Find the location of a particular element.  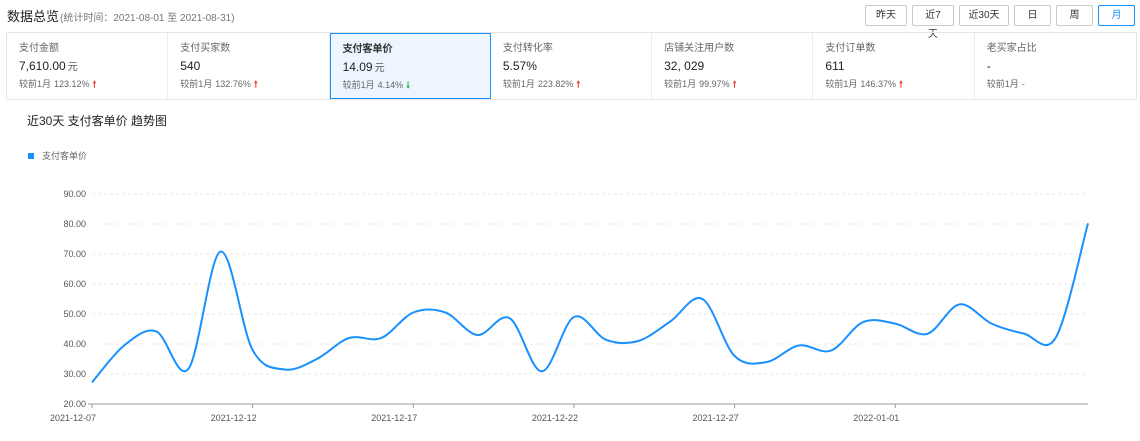

y-tick-label: 90.00 is located at coordinates (74, 194).